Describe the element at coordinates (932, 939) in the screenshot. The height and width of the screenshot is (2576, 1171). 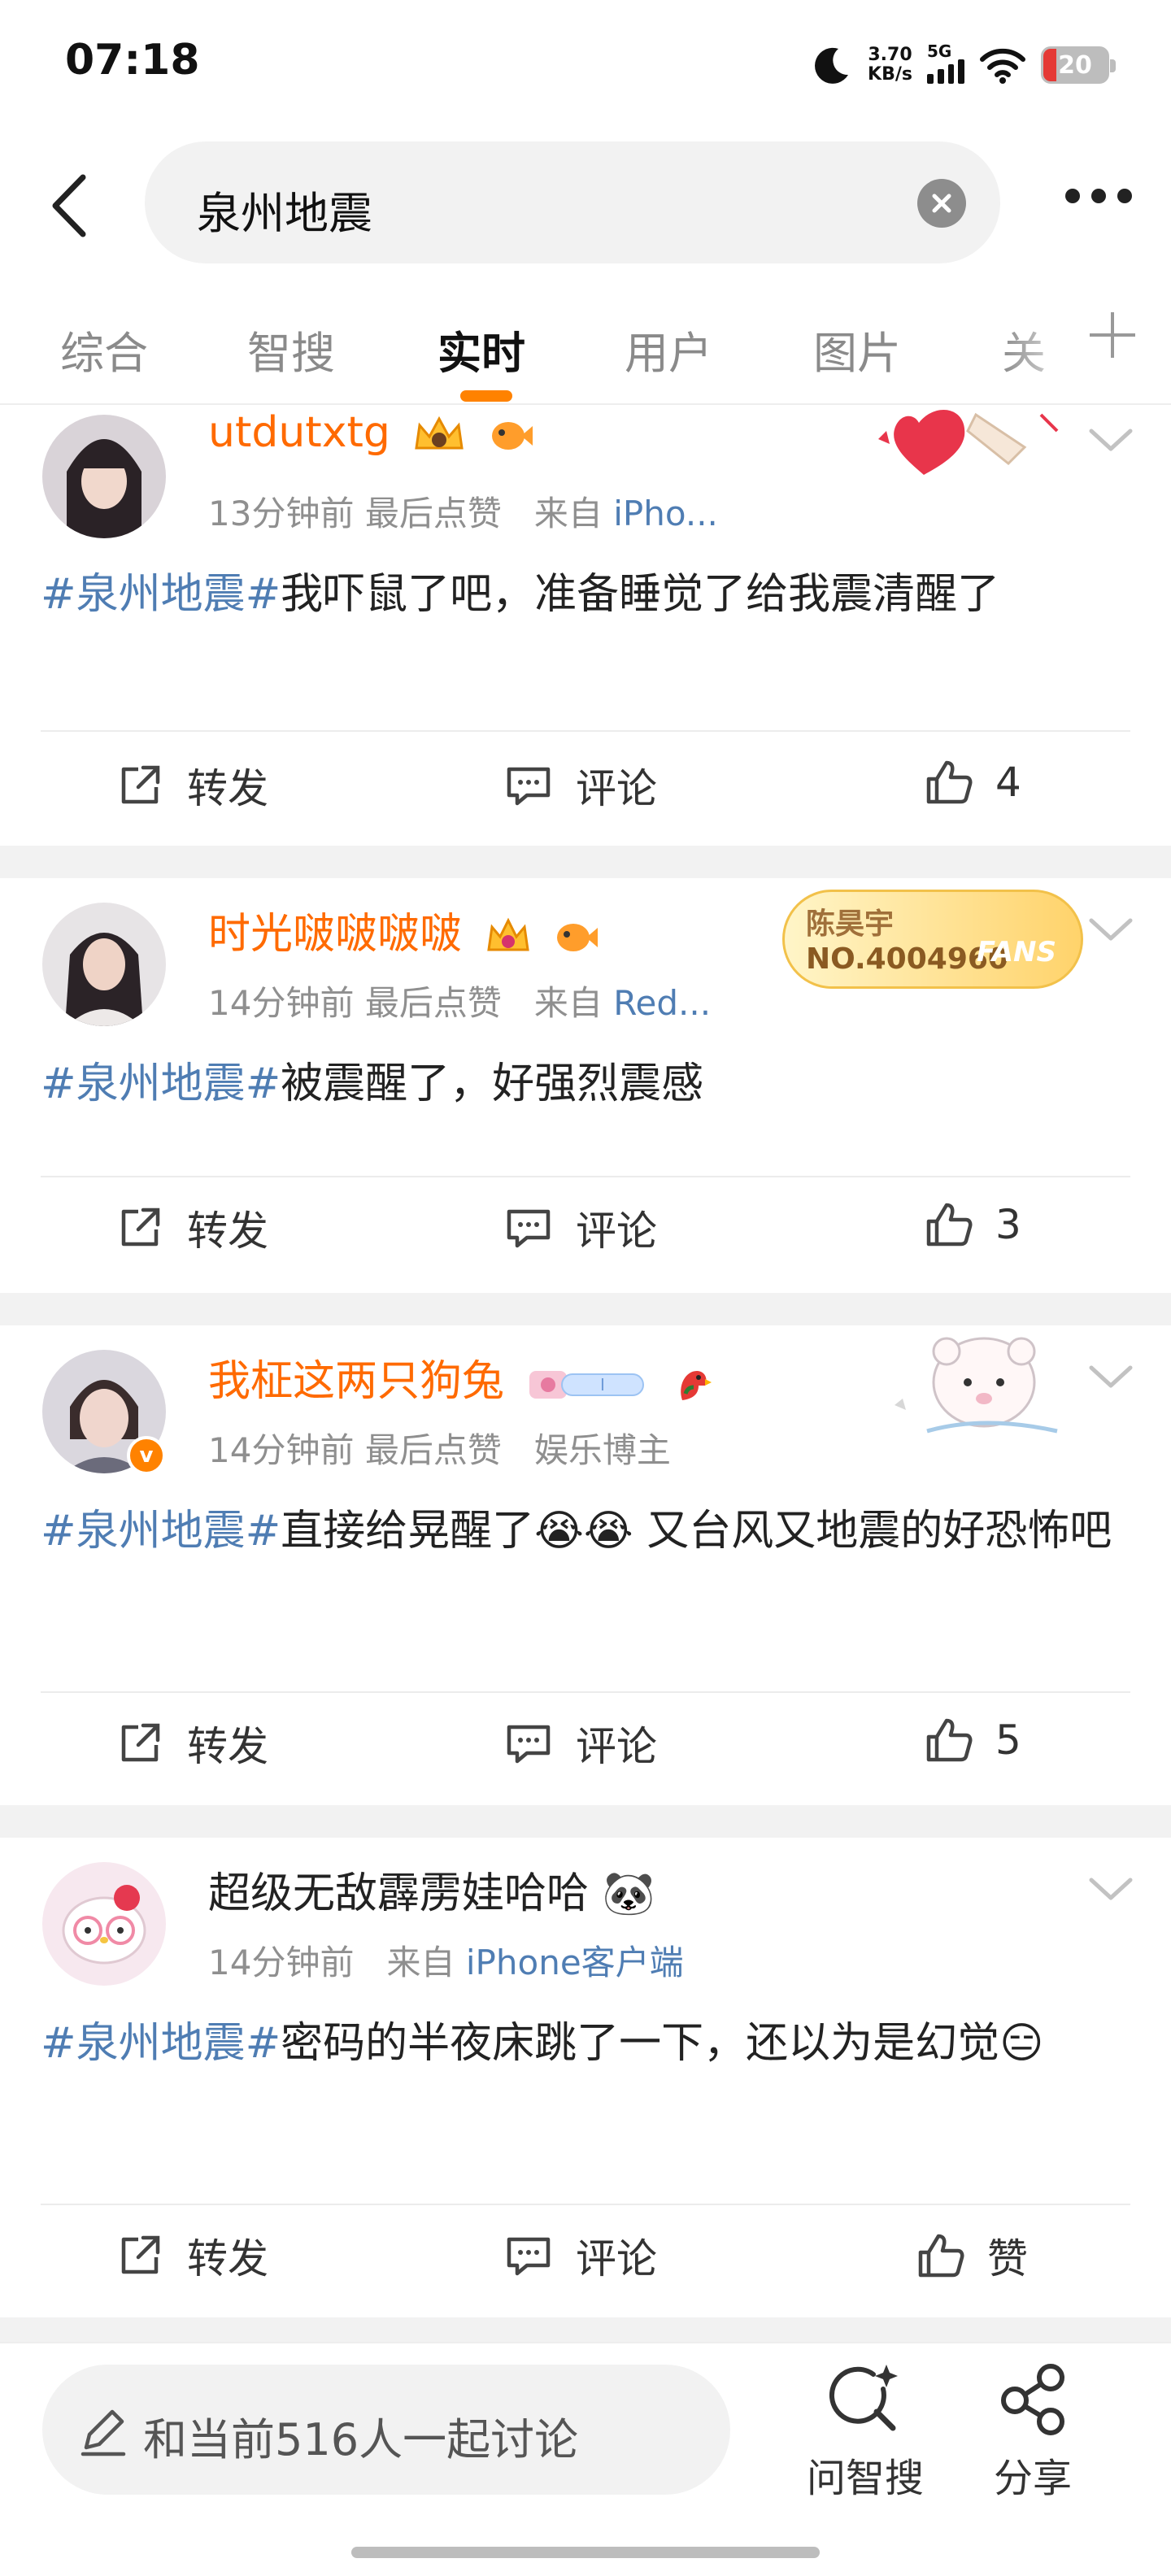
I see `fan-badge: 陈昊宇 NO.4004960 FANS` at that location.